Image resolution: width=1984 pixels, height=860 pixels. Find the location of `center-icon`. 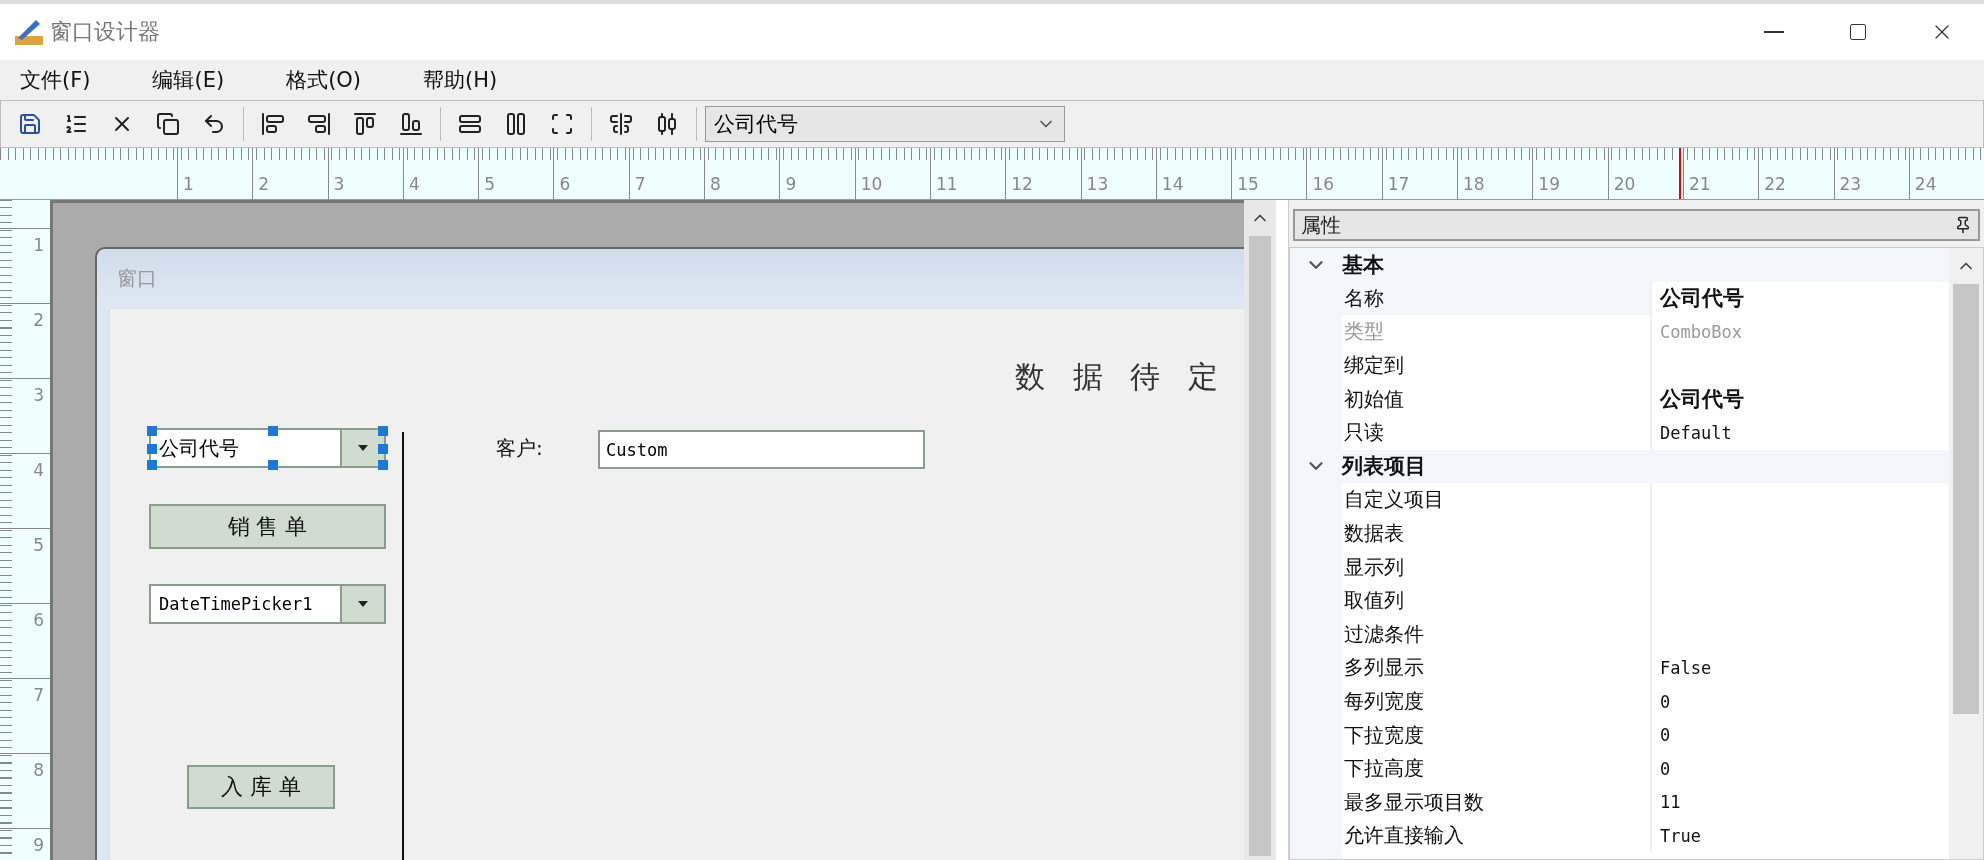

center-icon is located at coordinates (621, 124).